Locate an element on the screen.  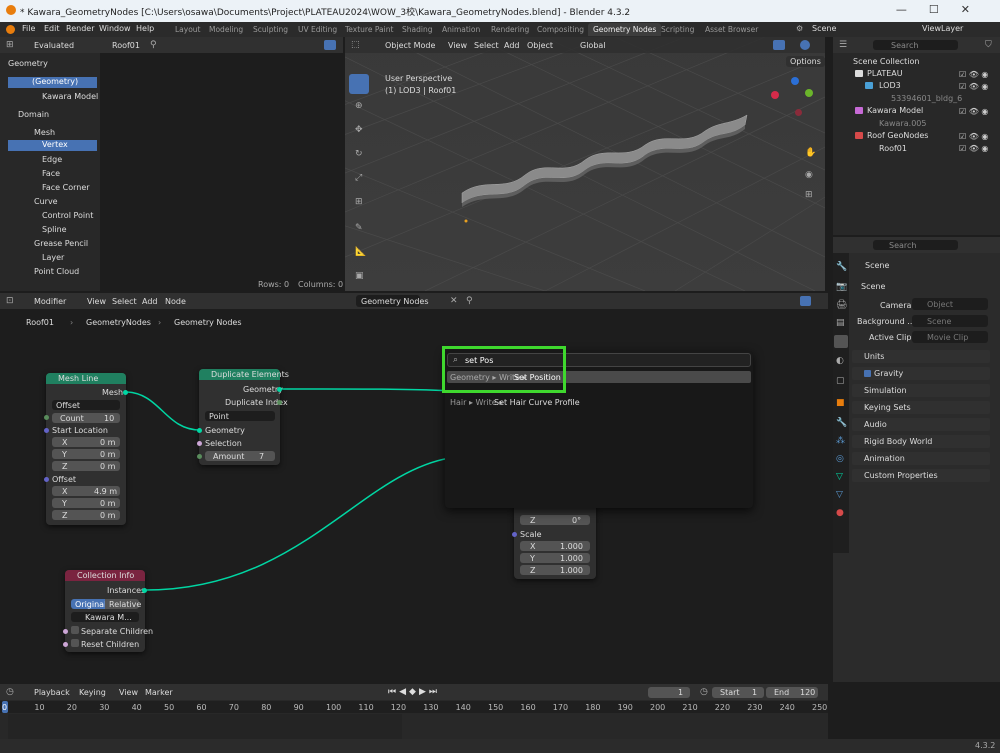
material-tab-icon: ● is located at coordinates (840, 513).